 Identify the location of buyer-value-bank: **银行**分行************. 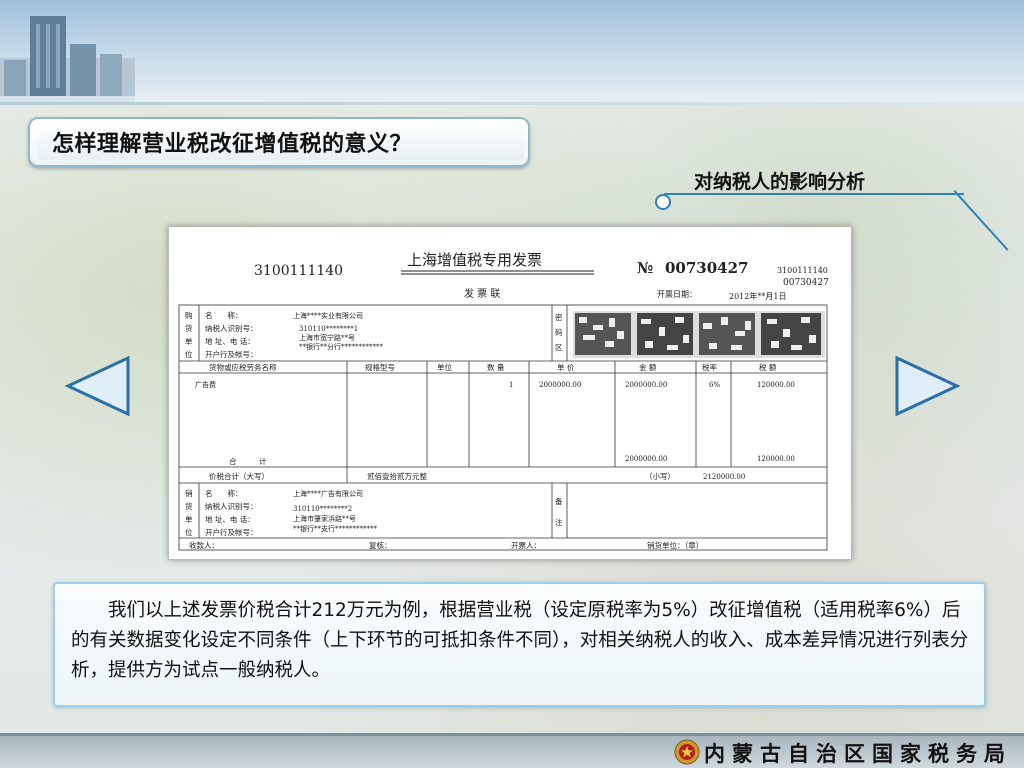
(341, 346).